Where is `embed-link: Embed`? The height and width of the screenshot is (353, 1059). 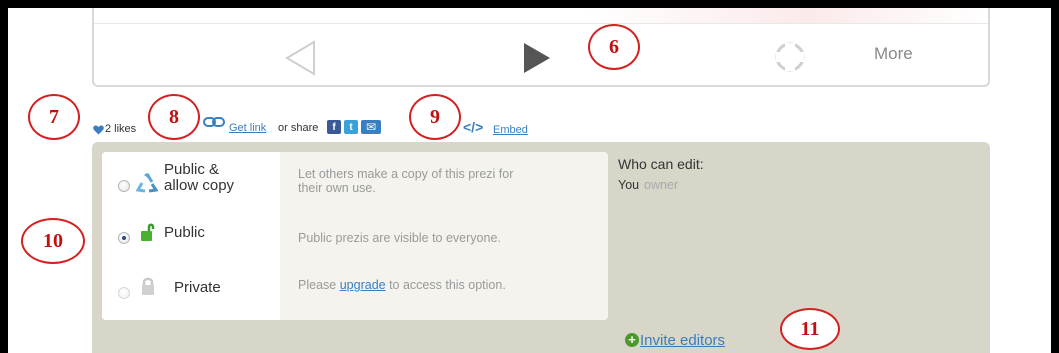 embed-link: Embed is located at coordinates (510, 130).